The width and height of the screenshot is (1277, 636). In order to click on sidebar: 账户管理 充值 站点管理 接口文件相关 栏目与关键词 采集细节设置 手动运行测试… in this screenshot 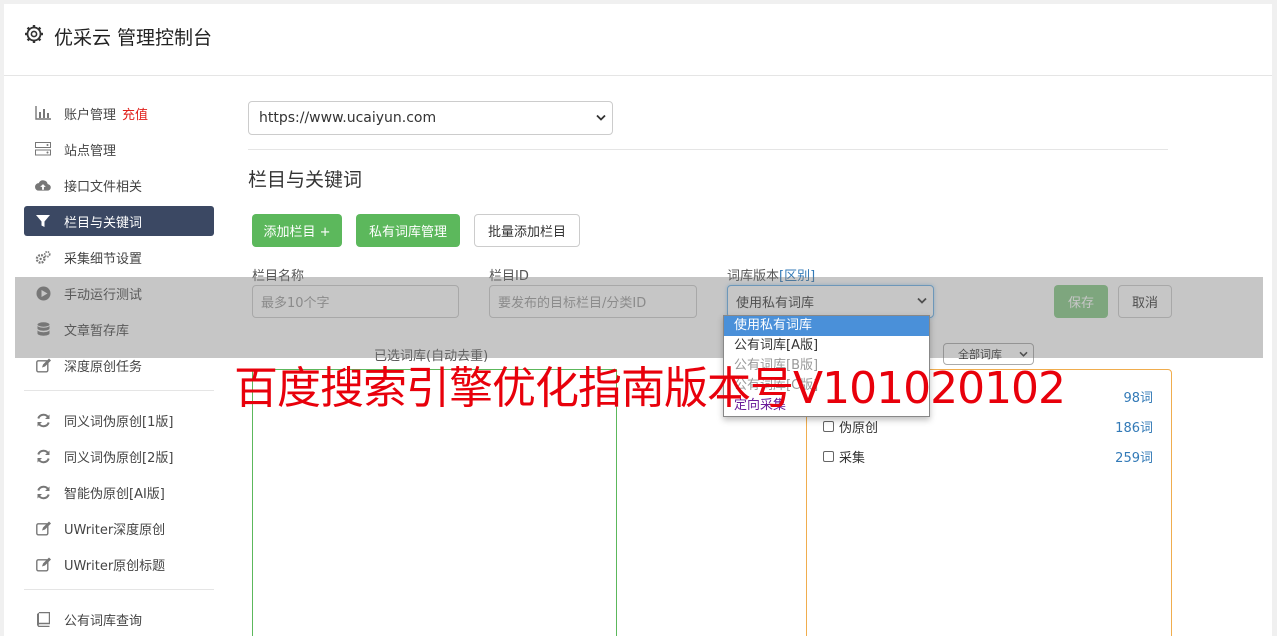, I will do `click(119, 367)`.